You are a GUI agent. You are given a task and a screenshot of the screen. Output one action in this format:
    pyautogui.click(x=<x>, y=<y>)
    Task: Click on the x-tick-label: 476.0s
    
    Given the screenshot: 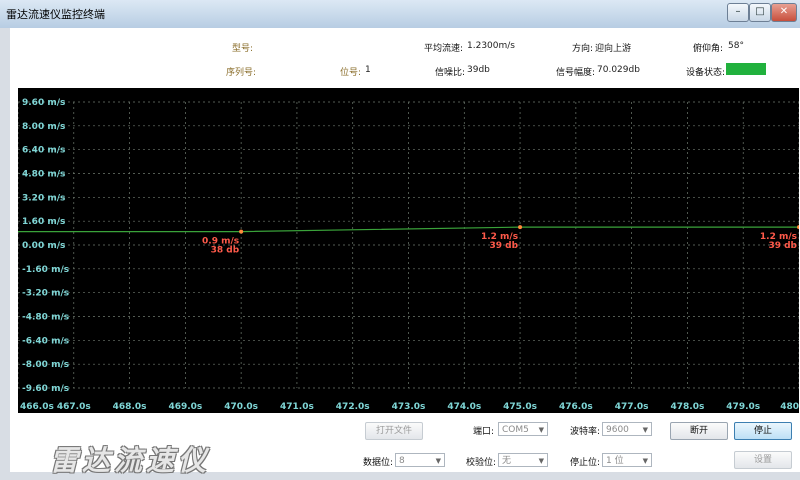 What is the action you would take?
    pyautogui.click(x=576, y=407)
    